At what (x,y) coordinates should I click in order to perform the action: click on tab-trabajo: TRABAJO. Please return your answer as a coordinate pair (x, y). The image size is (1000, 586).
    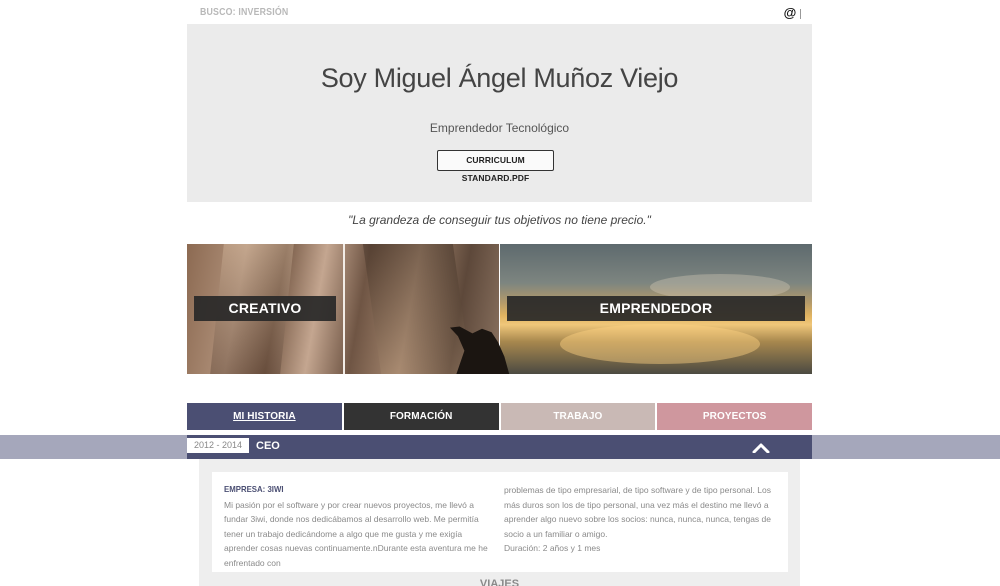
    Looking at the image, I should click on (578, 416).